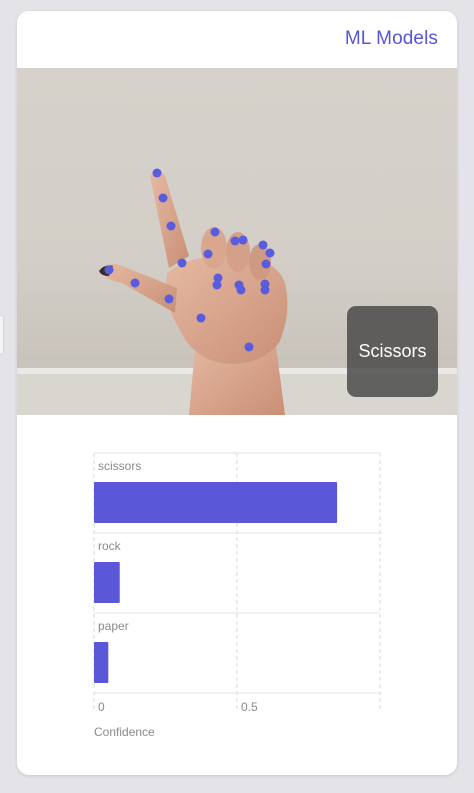  What do you see at coordinates (216, 502) in the screenshot?
I see `bar-scissors` at bounding box center [216, 502].